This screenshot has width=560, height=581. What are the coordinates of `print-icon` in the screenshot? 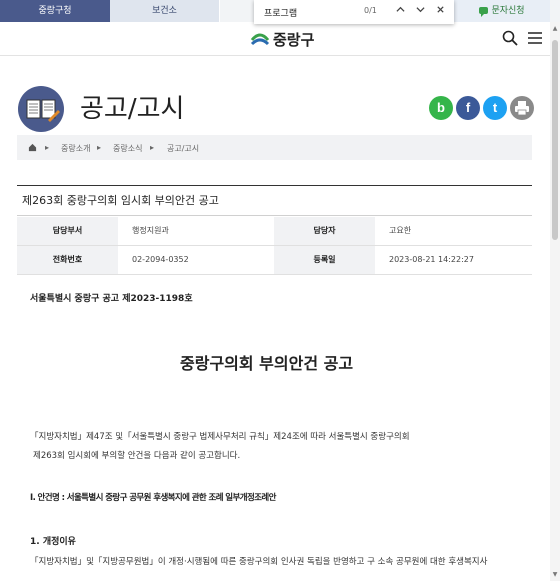 It's located at (522, 108).